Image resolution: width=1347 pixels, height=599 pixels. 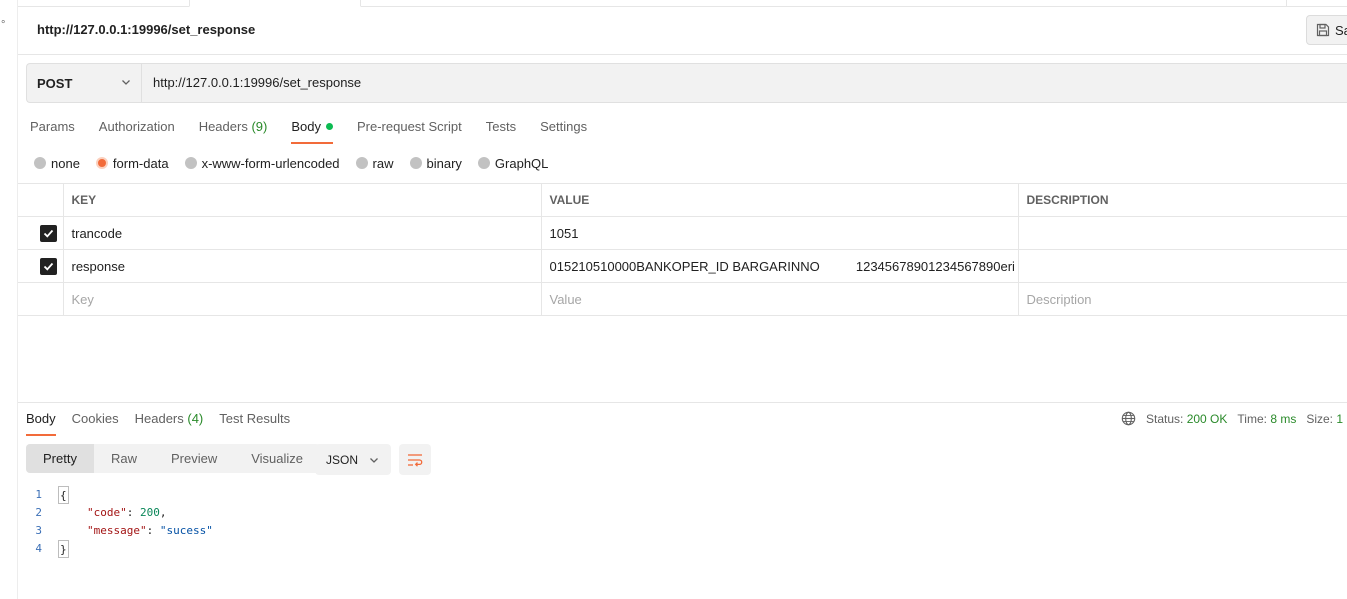 What do you see at coordinates (38, 530) in the screenshot?
I see `line-number: 3` at bounding box center [38, 530].